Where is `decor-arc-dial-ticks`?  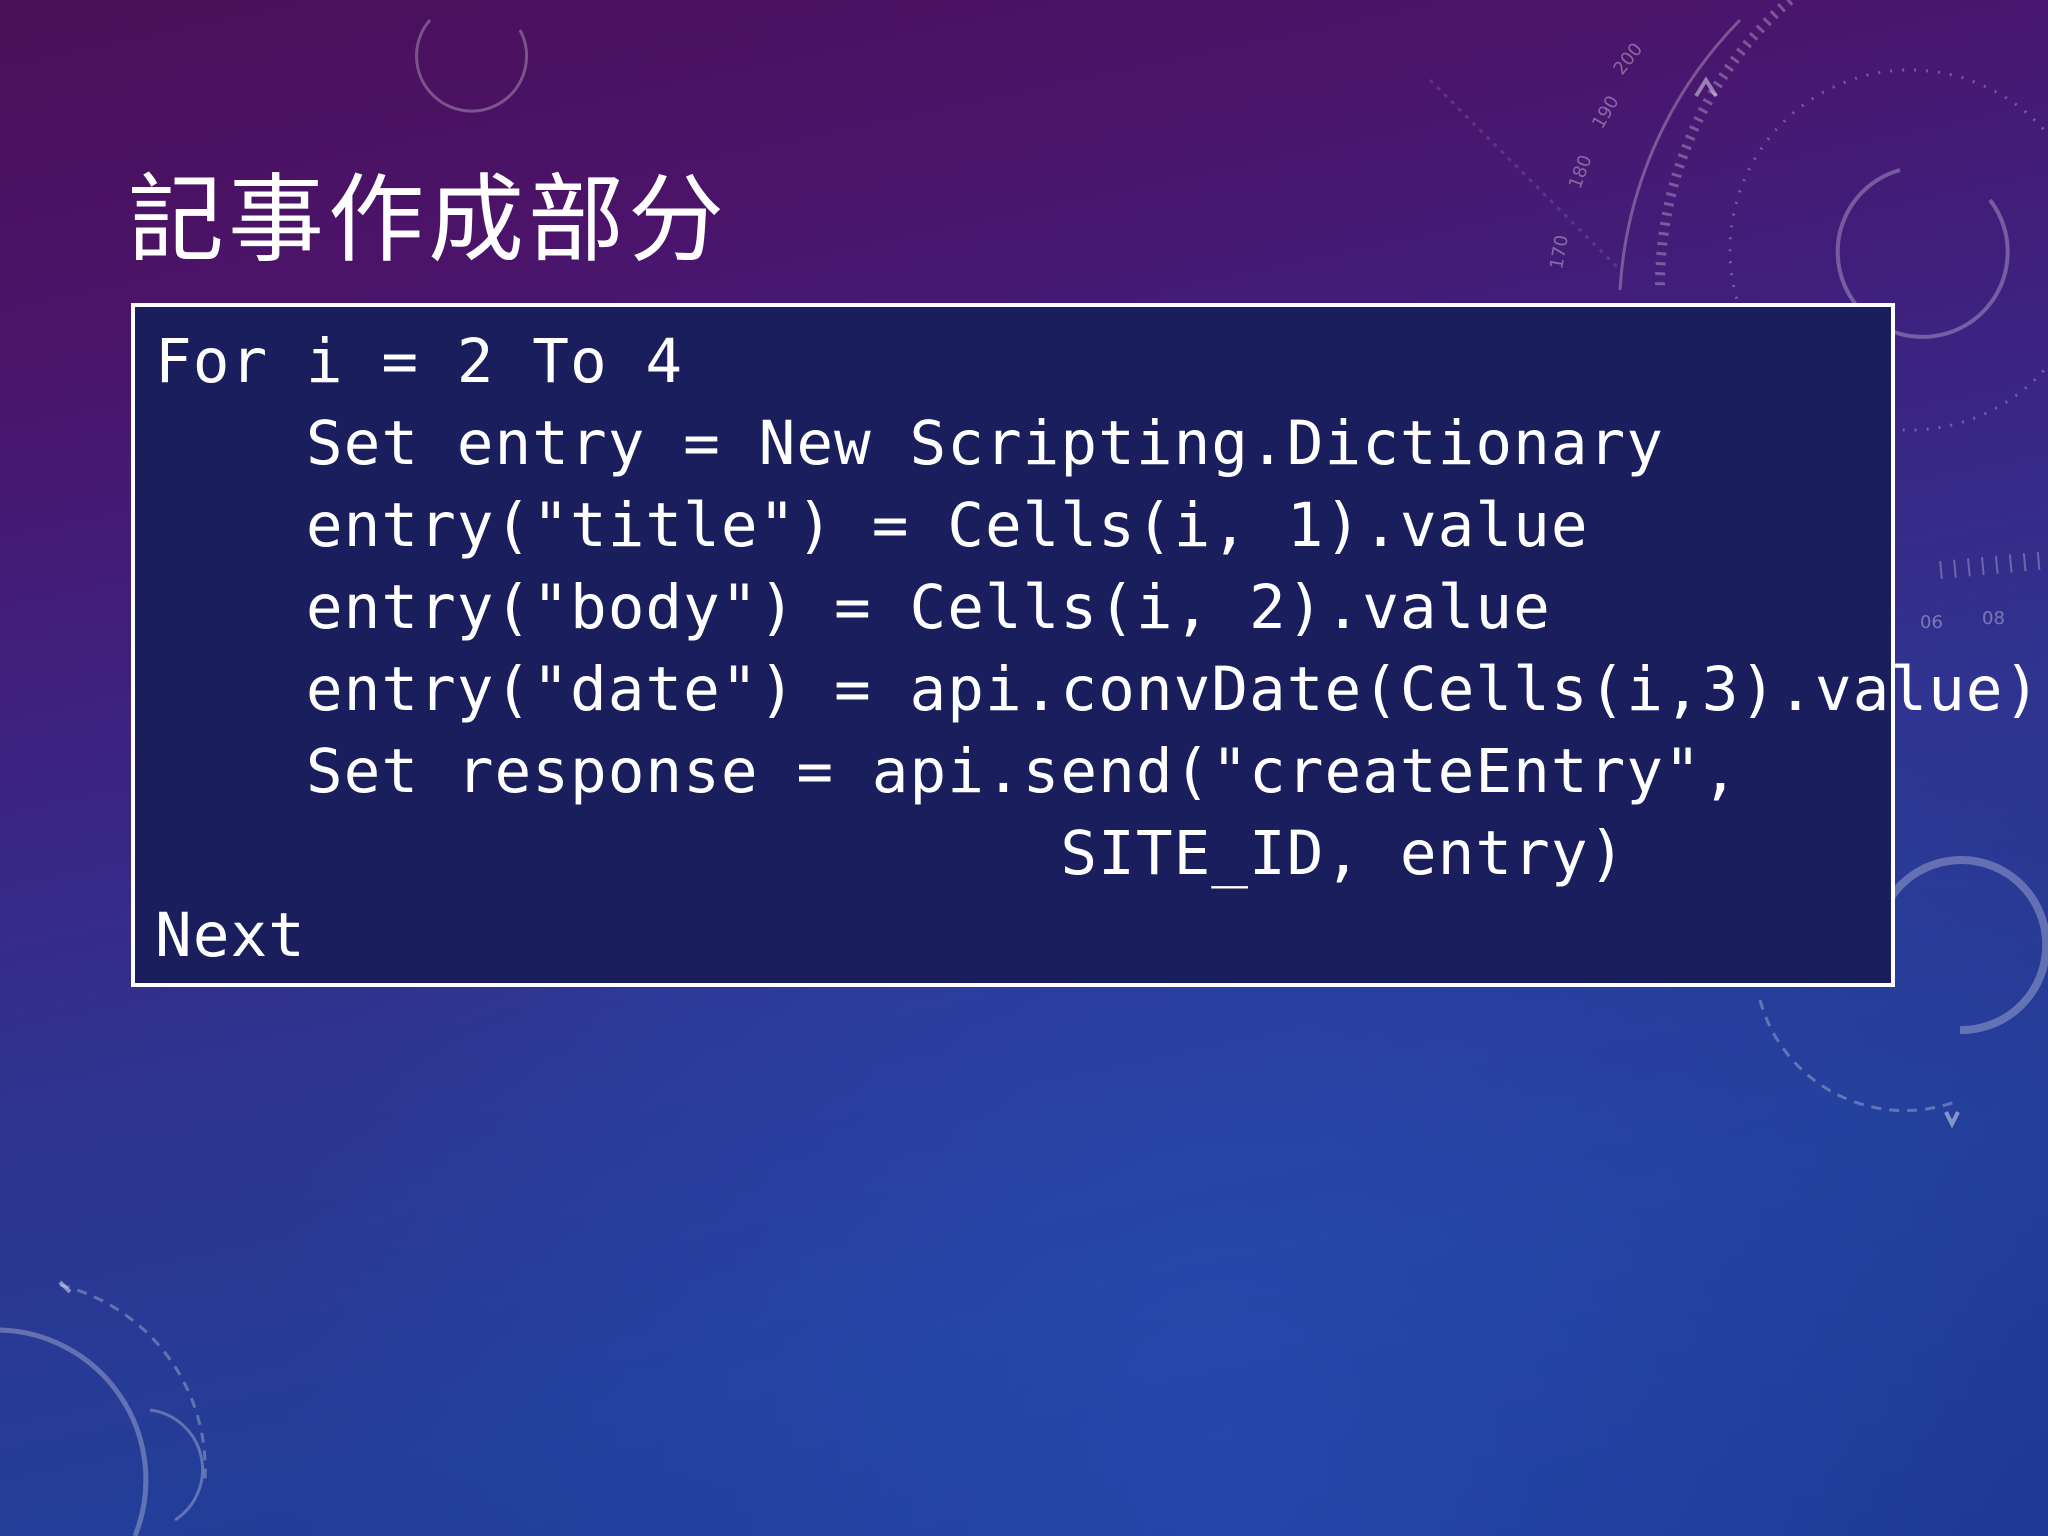 decor-arc-dial-ticks is located at coordinates (1724, 145).